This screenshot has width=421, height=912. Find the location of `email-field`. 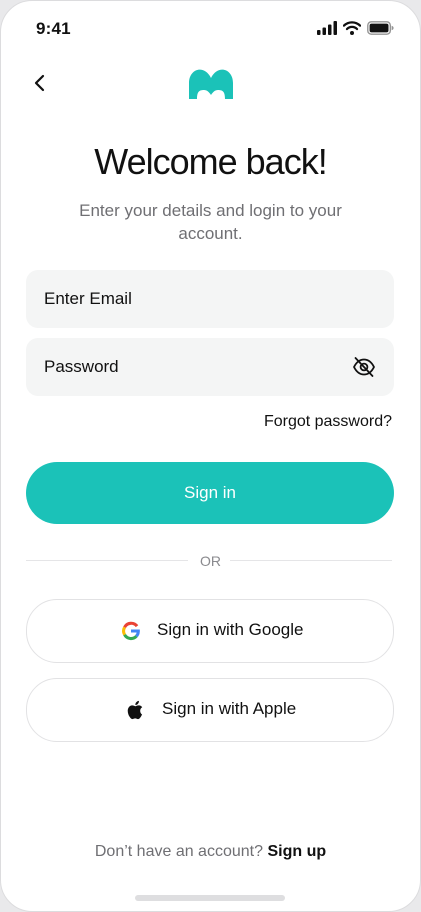

email-field is located at coordinates (210, 299).